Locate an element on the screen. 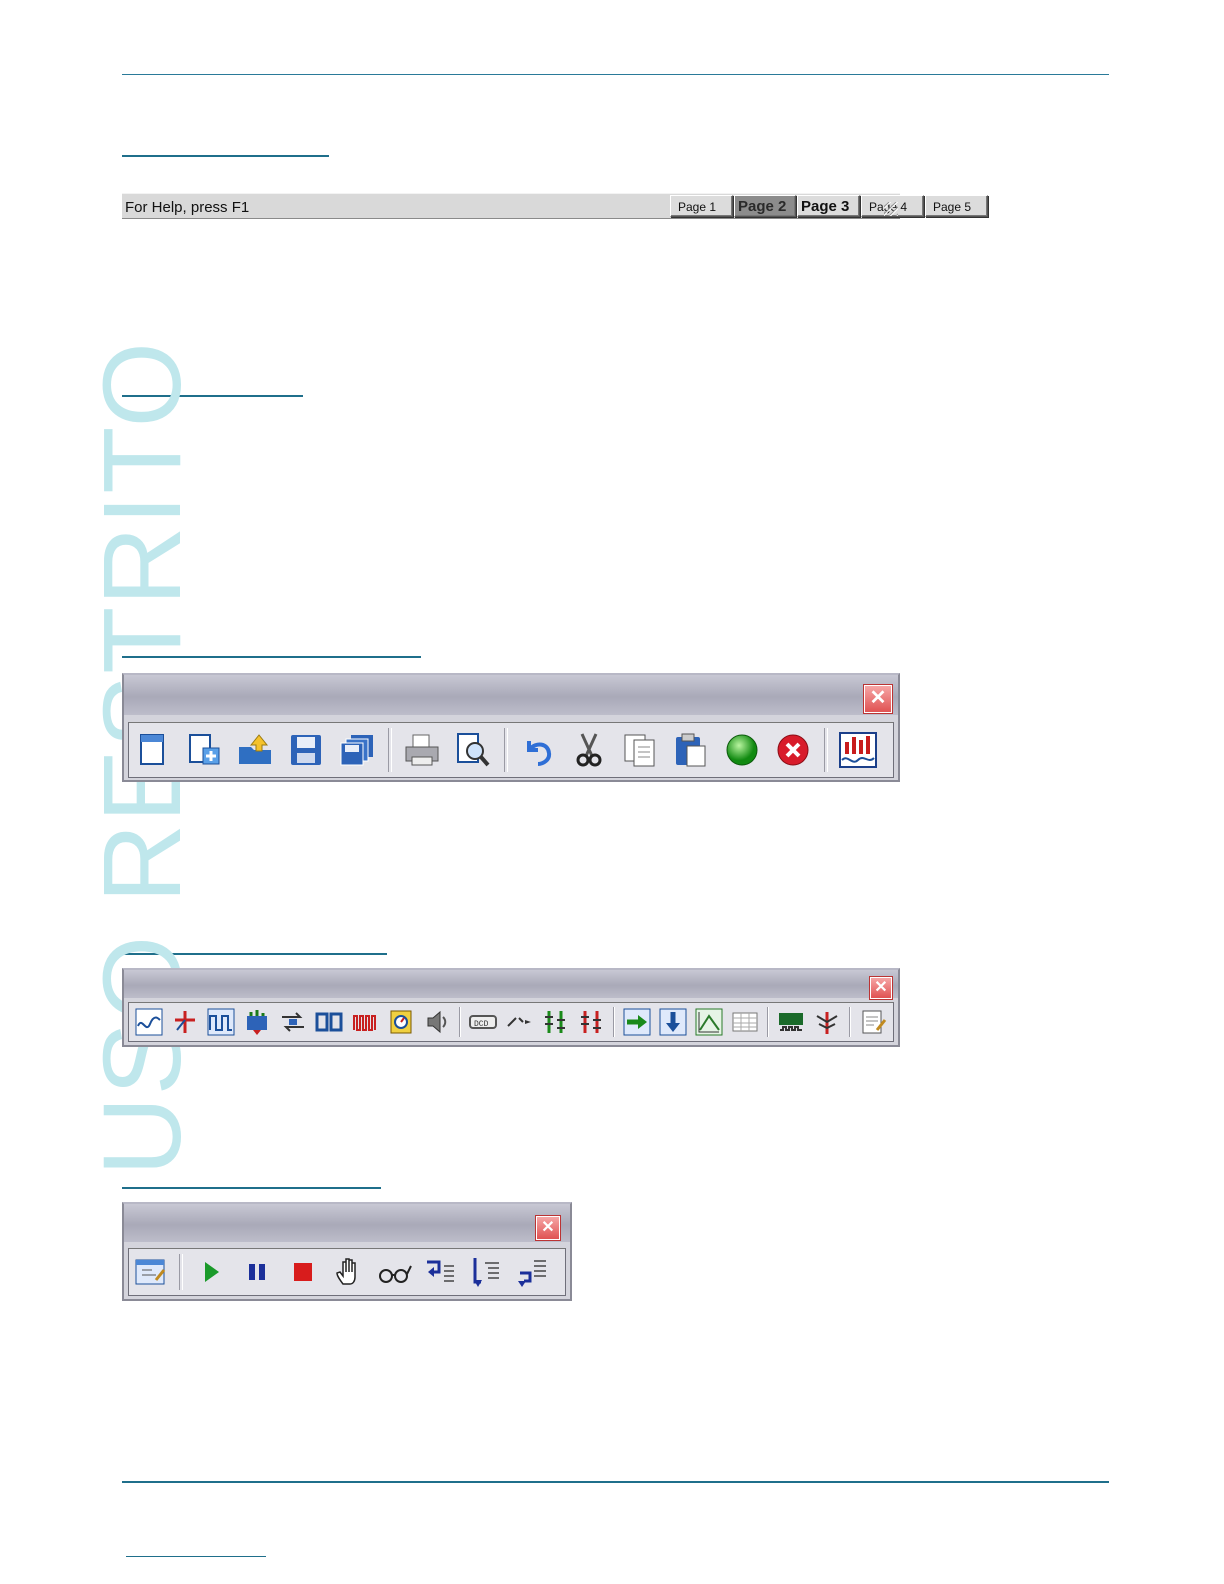  function-icon is located at coordinates (185, 1022).